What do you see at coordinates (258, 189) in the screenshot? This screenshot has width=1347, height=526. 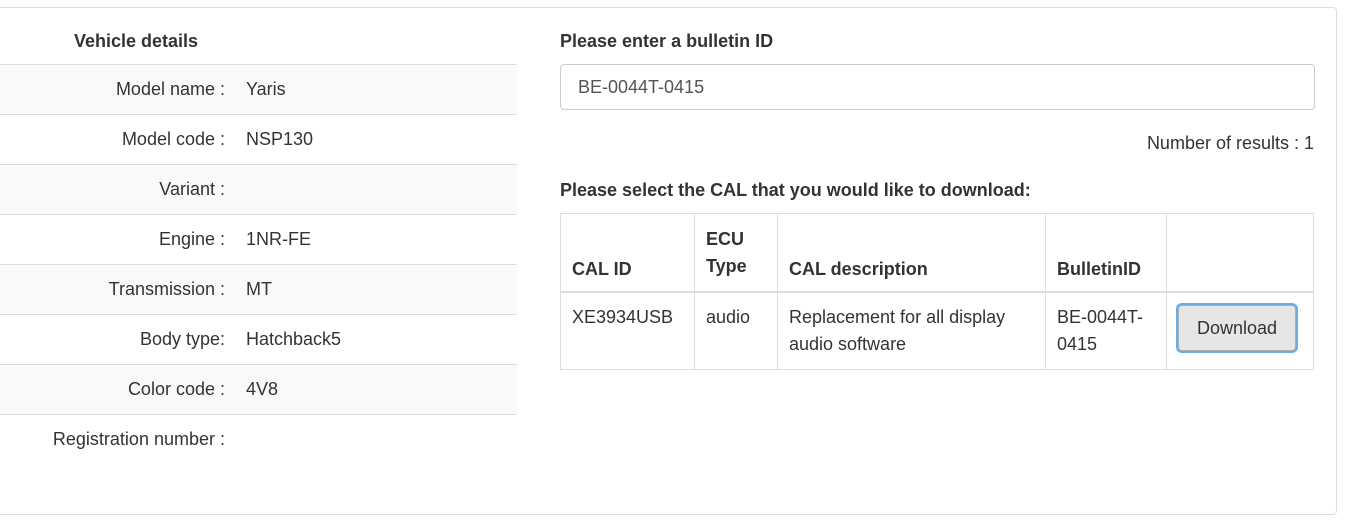 I see `vehicle-row-variant: Variant :` at bounding box center [258, 189].